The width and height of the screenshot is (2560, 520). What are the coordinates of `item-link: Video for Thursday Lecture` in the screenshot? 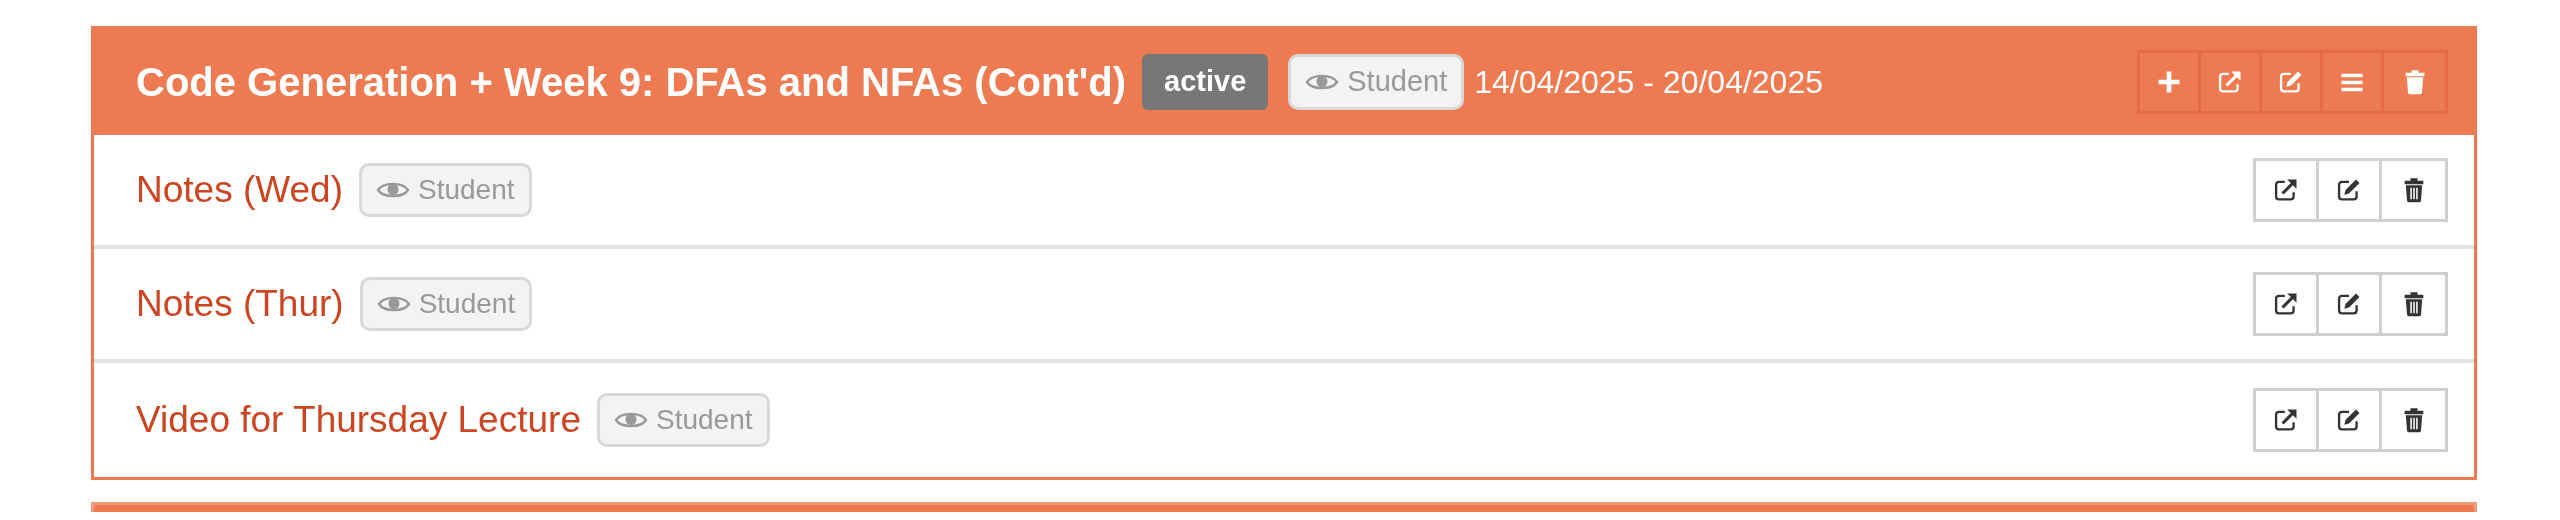 It's located at (358, 420).